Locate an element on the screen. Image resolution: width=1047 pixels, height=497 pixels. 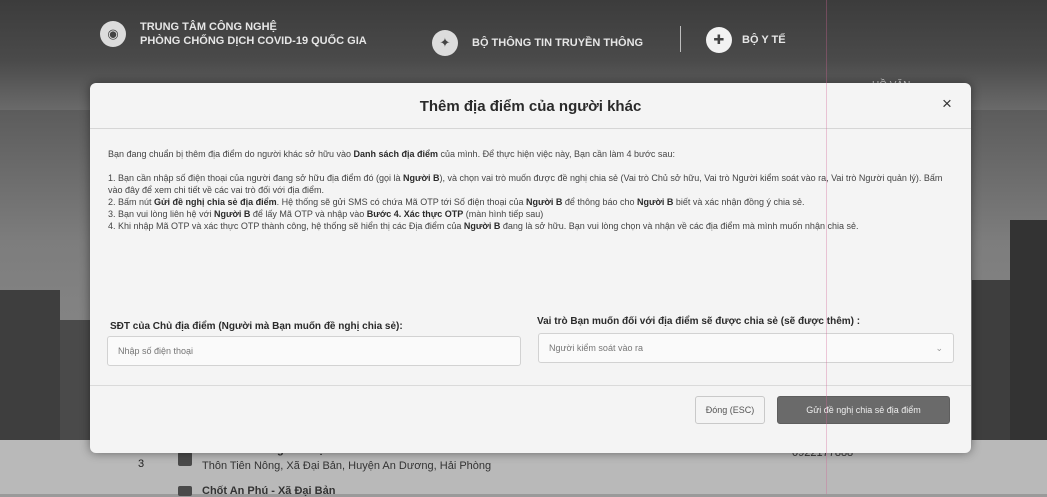
dialog-header: Thêm địa điểm của người khác × is located at coordinates (530, 106).